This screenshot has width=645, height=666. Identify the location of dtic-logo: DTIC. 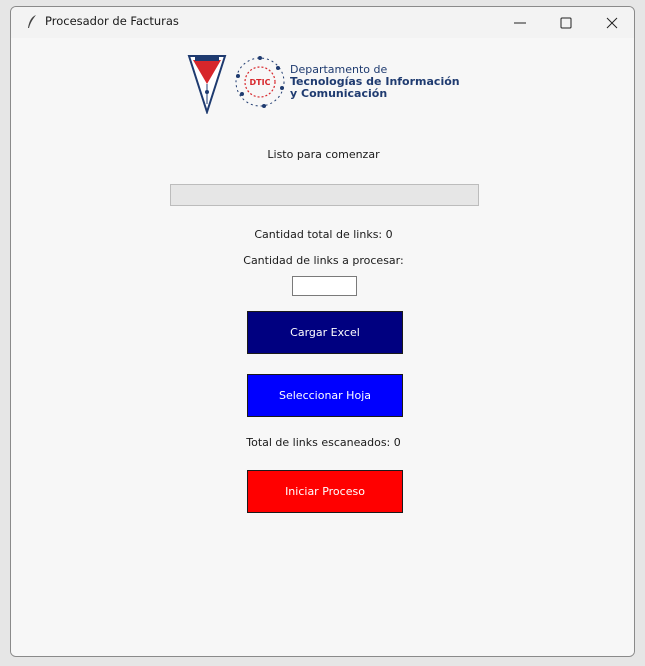
(260, 82).